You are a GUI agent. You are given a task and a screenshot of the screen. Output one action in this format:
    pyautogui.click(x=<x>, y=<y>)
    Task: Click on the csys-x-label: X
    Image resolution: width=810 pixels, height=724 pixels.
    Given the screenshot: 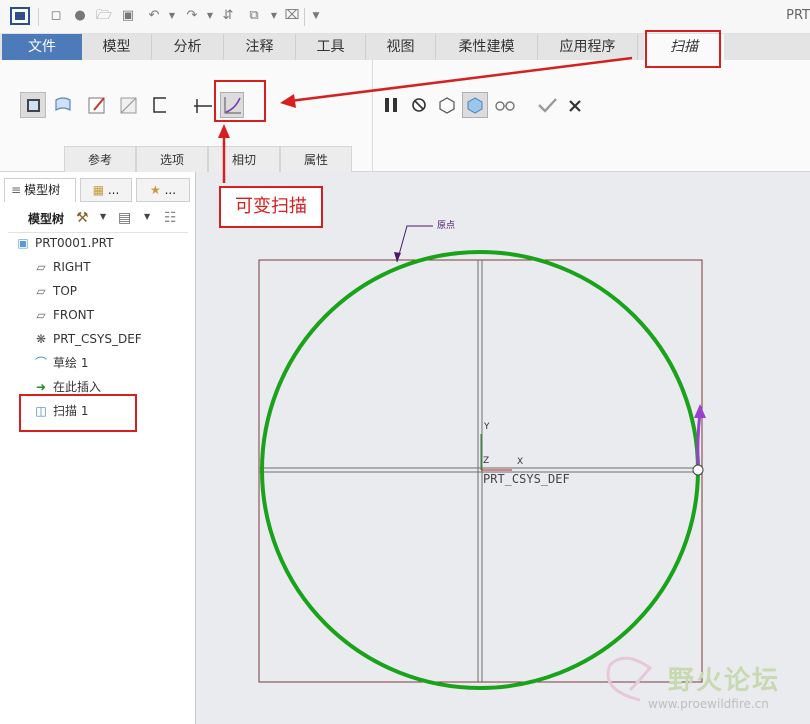 What is the action you would take?
    pyautogui.click(x=520, y=462)
    